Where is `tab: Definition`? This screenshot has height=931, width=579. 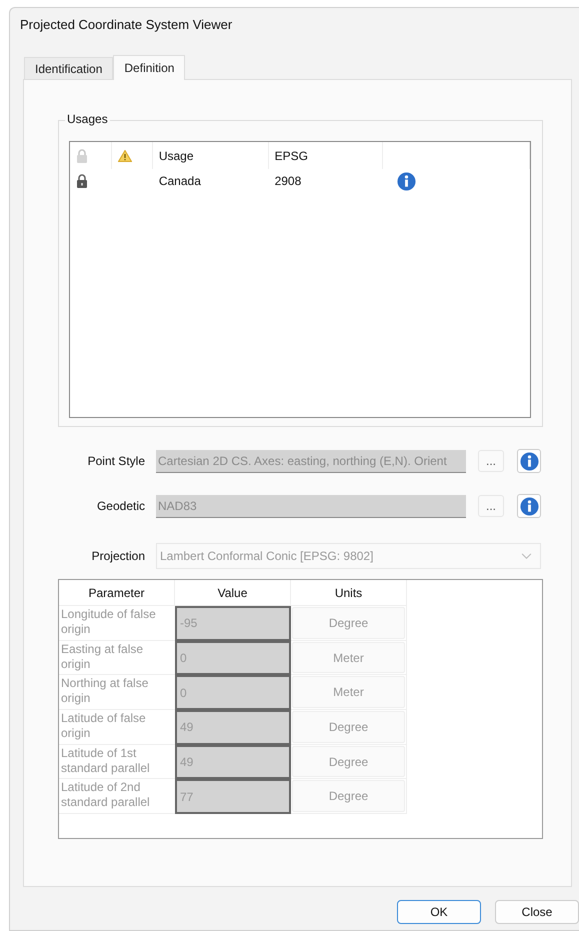
tab: Definition is located at coordinates (149, 67).